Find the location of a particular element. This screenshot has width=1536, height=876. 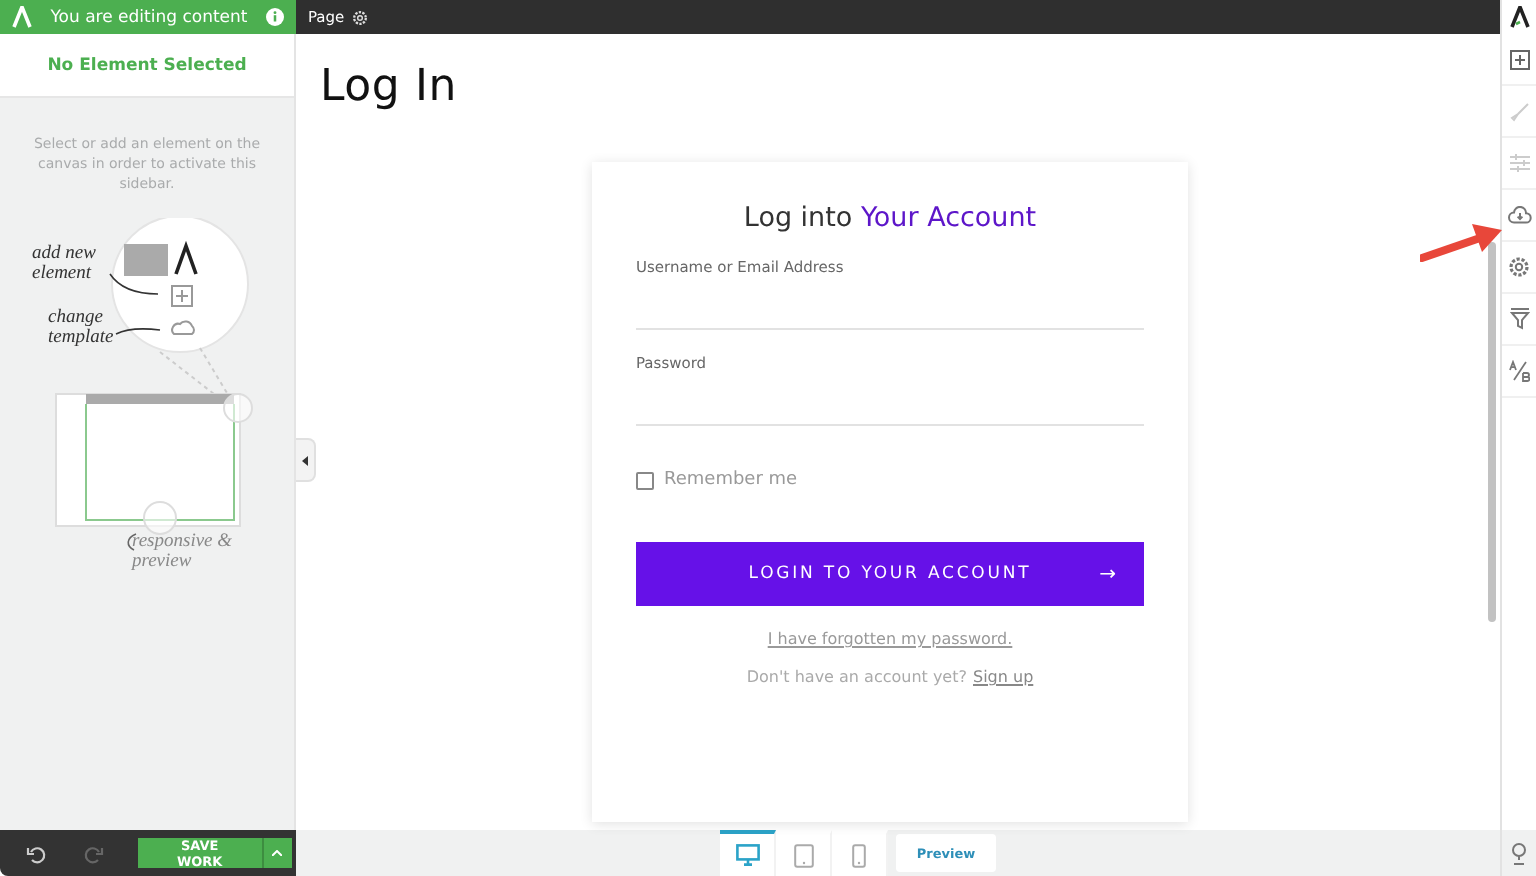

help-icon is located at coordinates (1519, 853).